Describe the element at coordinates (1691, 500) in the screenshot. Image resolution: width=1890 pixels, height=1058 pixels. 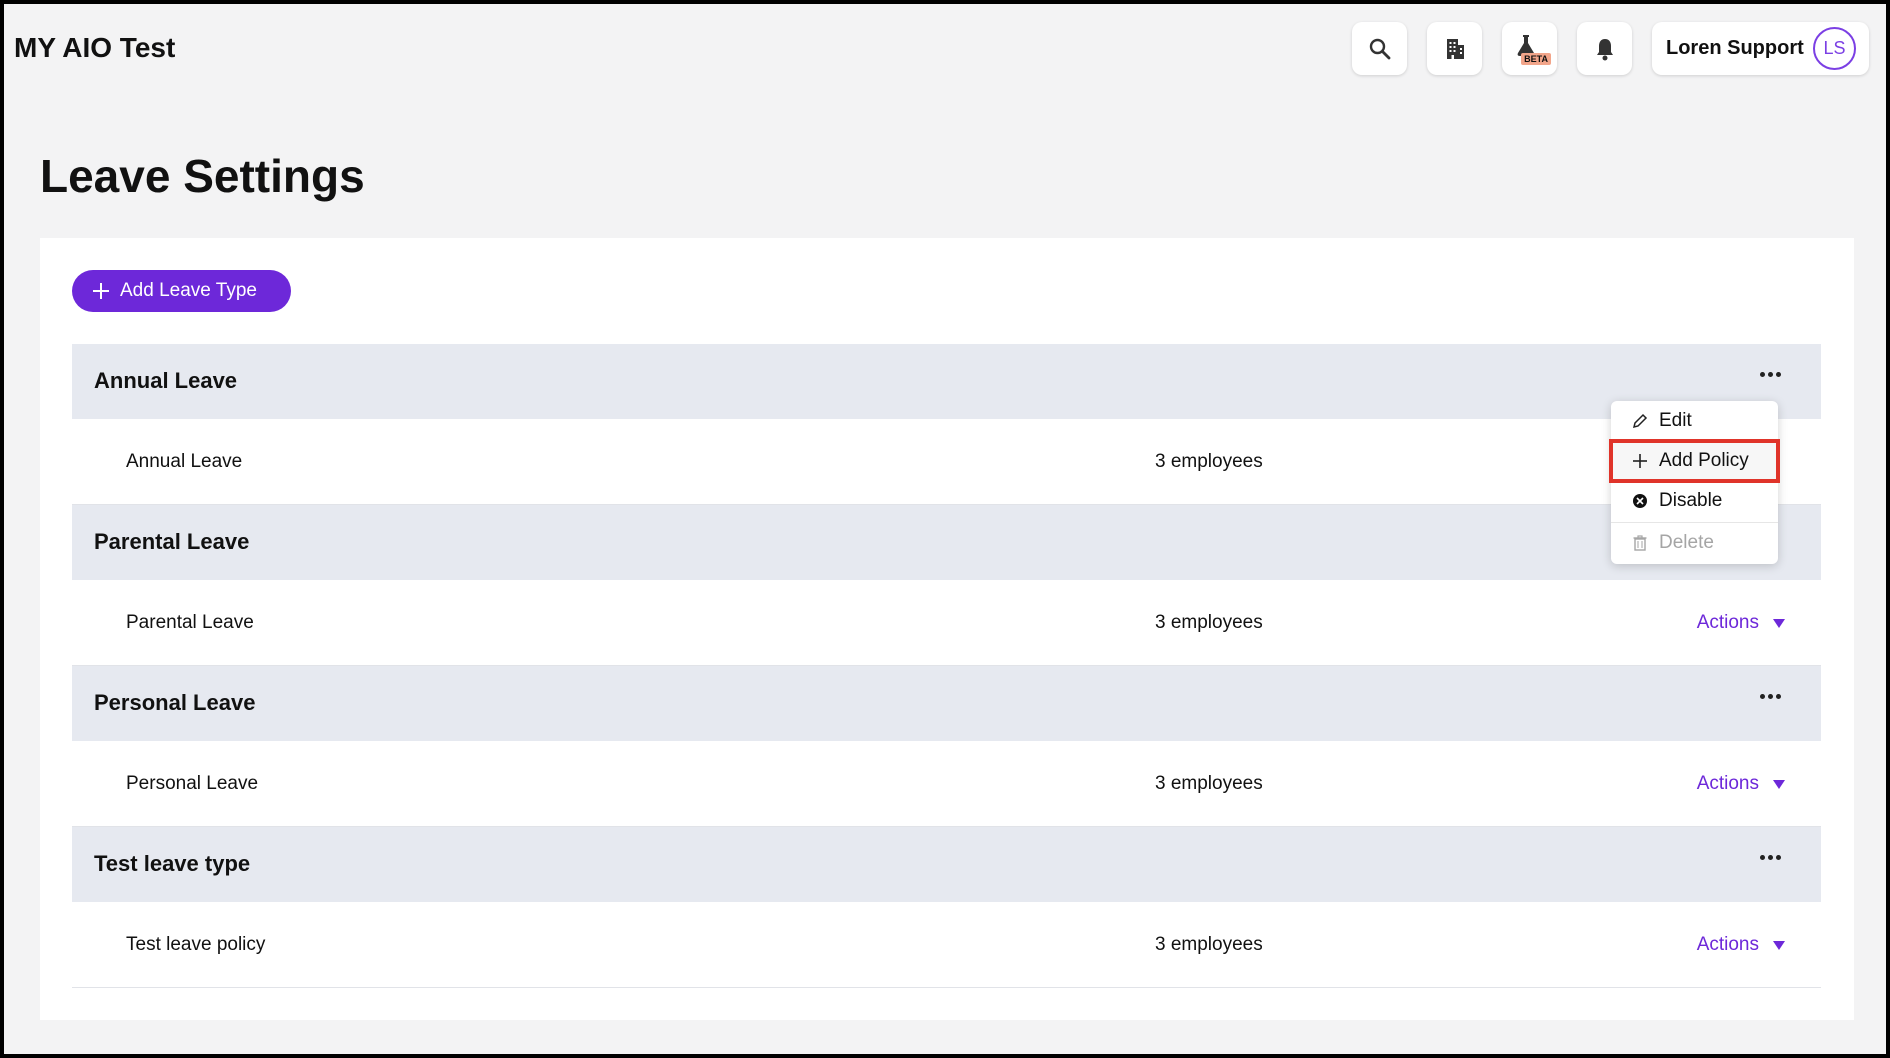
I see `menu-item-label: Disable` at that location.